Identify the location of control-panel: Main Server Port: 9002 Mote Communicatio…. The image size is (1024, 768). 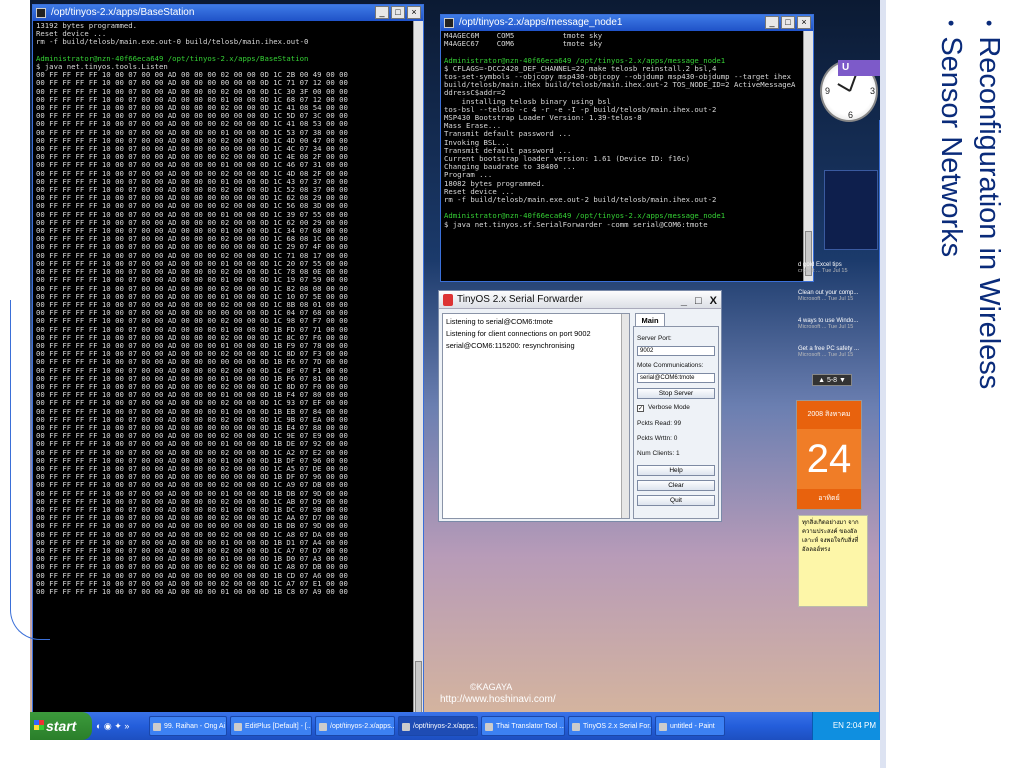
(676, 416).